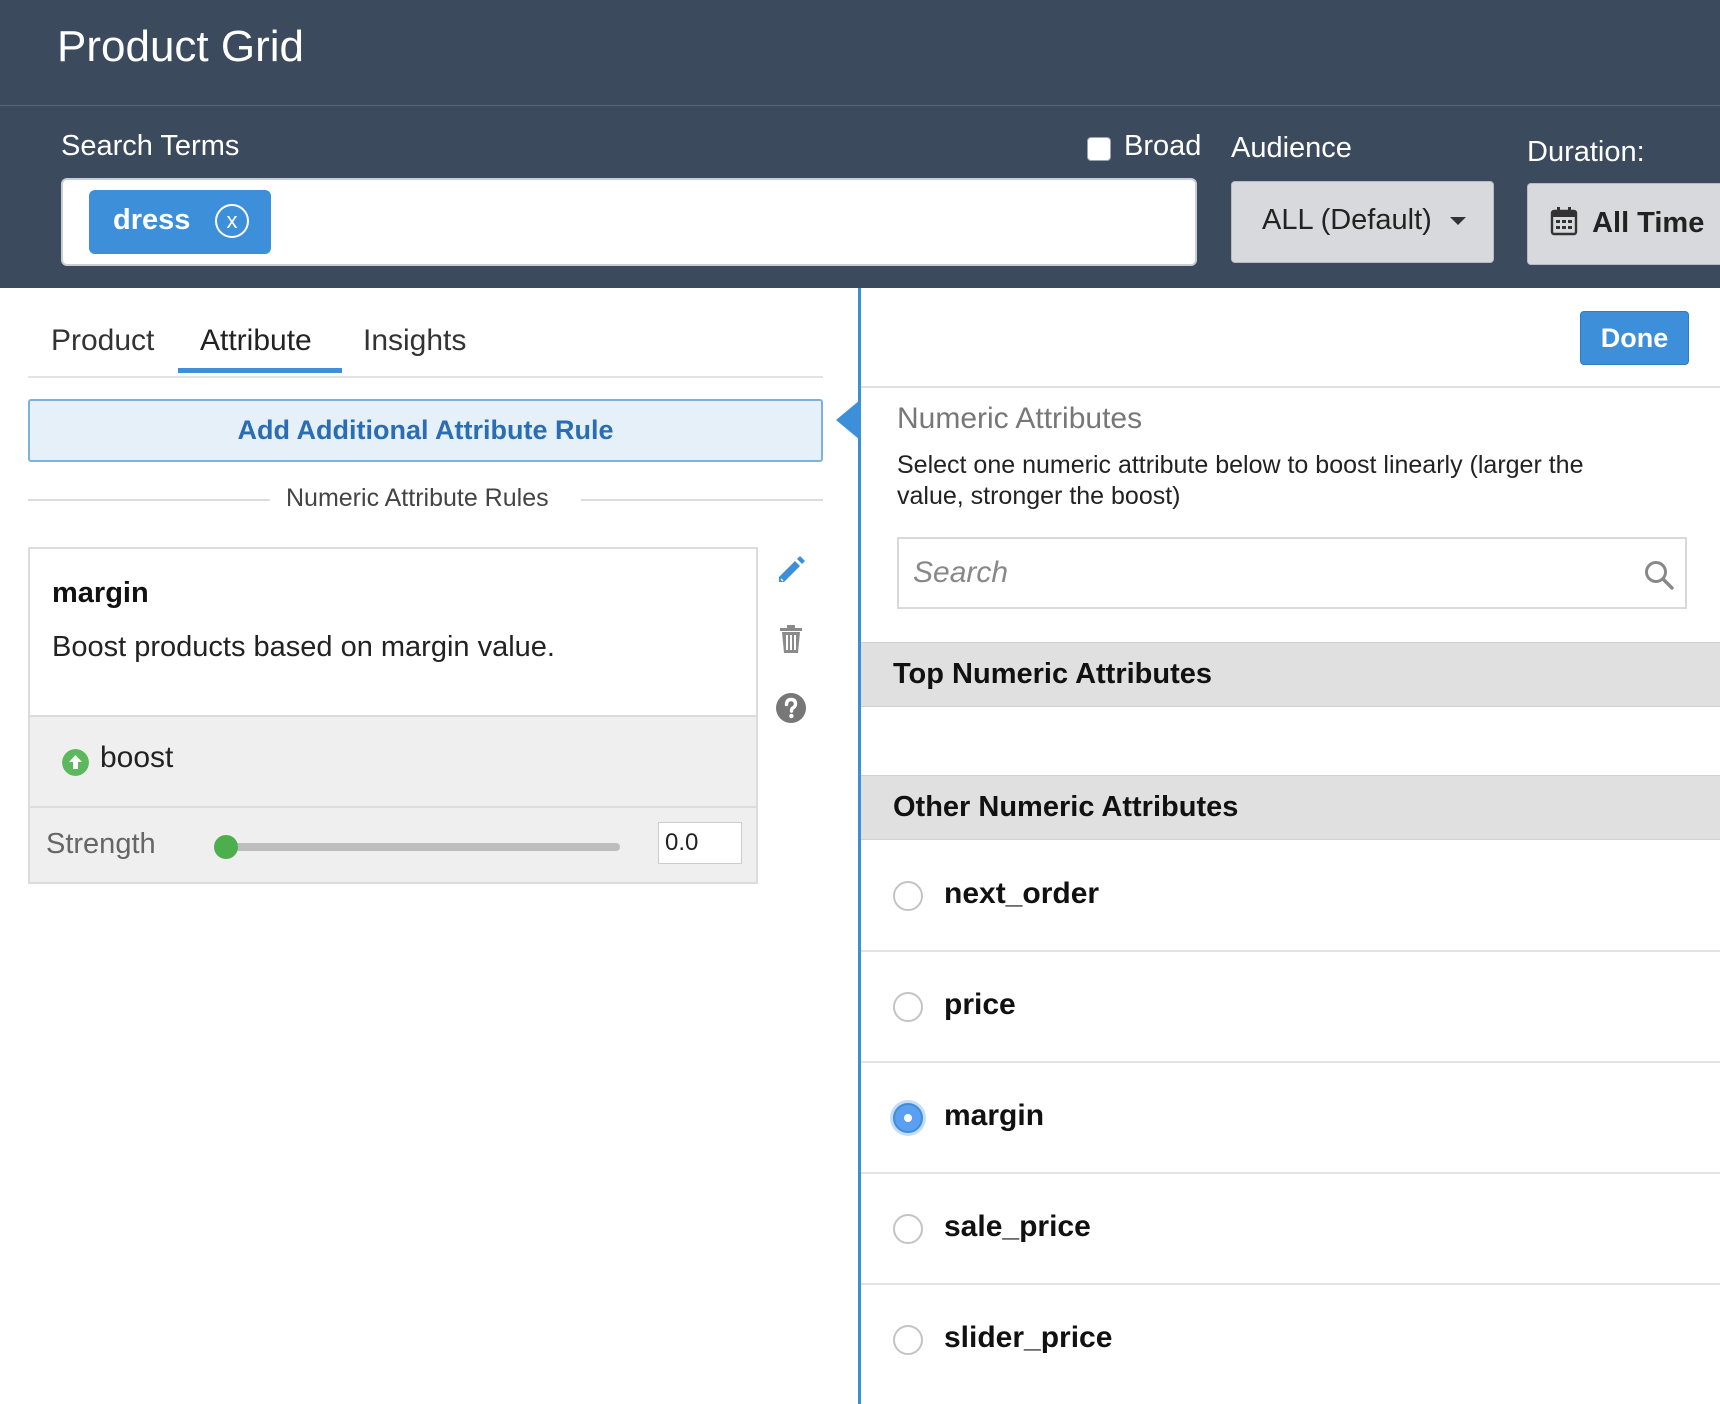  What do you see at coordinates (417, 498) in the screenshot?
I see `numeric-rules-heading: Numeric Attribute Rules` at bounding box center [417, 498].